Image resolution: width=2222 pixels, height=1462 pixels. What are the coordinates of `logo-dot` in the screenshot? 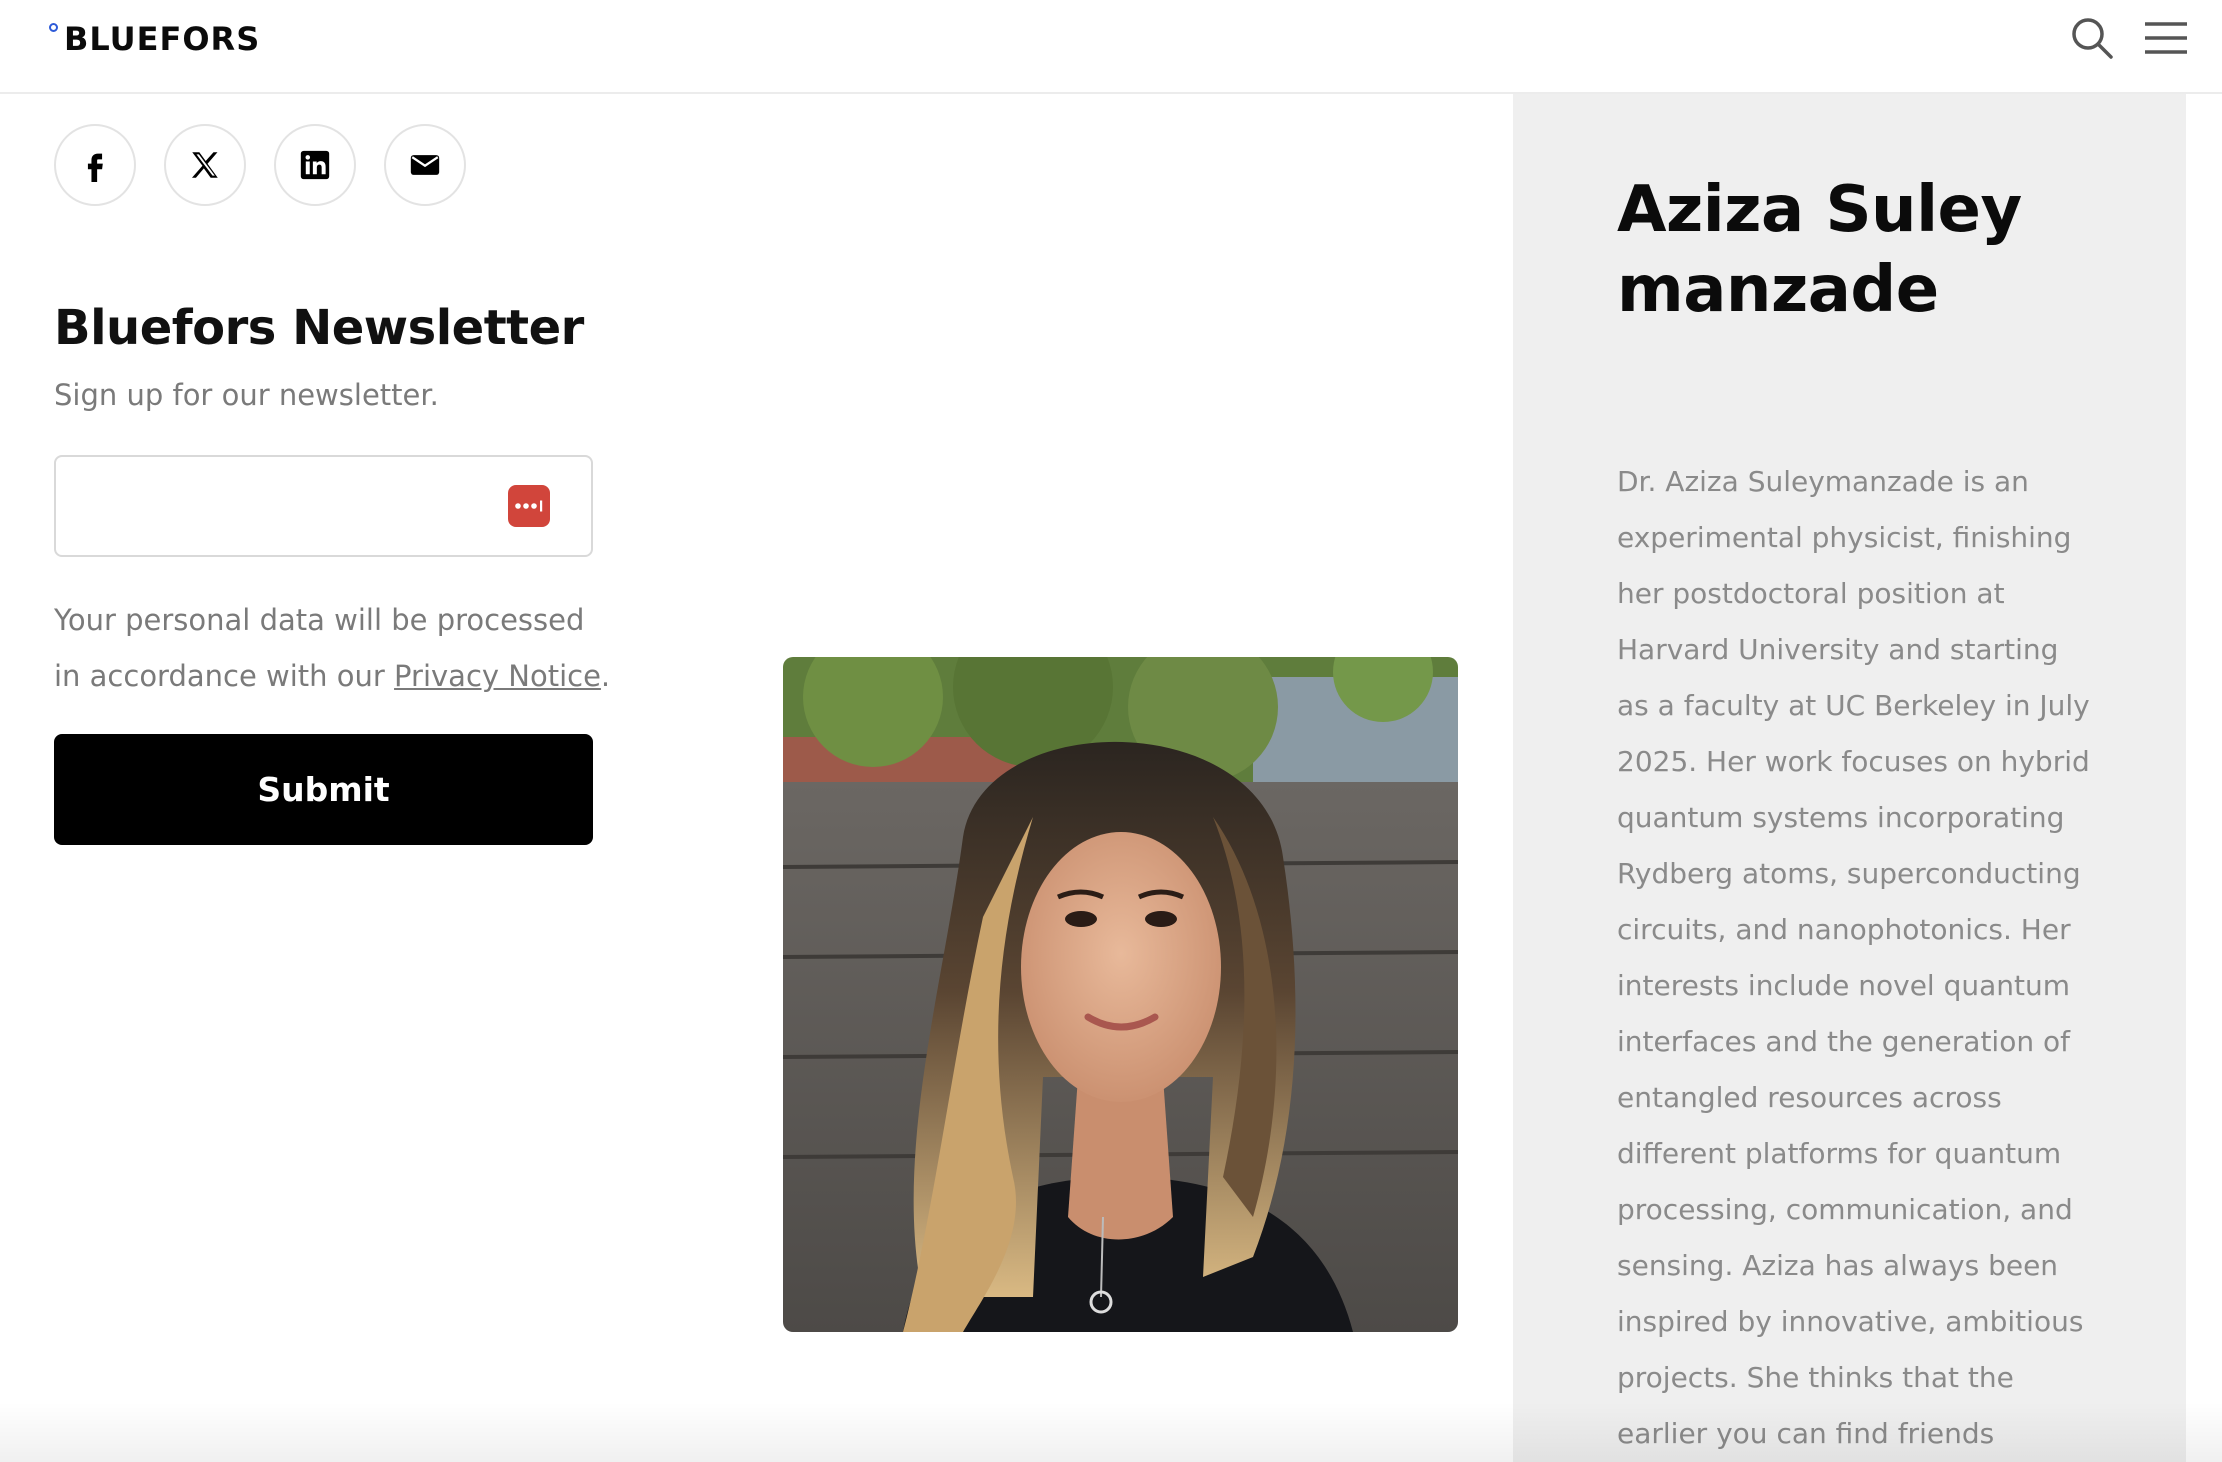 It's located at (53, 27).